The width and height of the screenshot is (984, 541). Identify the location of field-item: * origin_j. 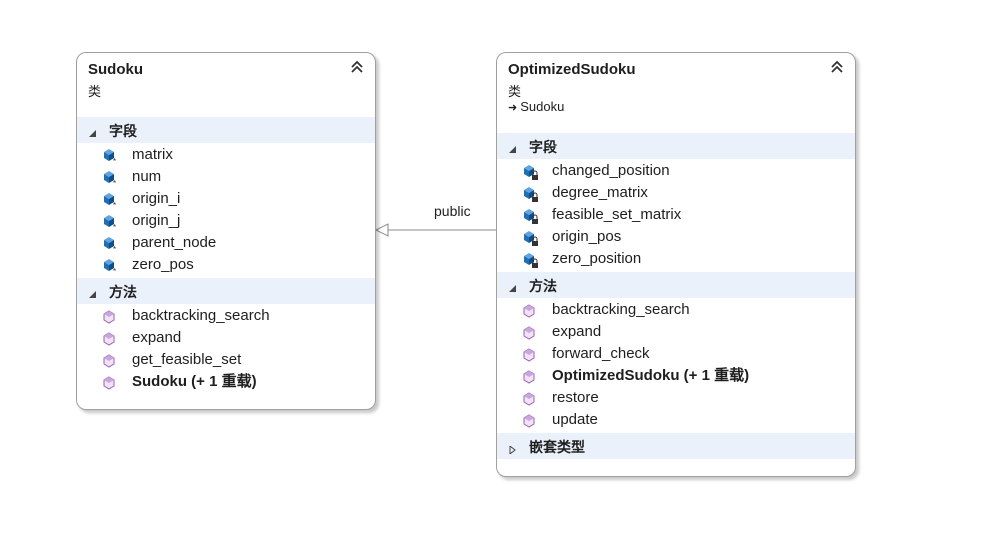
(226, 221).